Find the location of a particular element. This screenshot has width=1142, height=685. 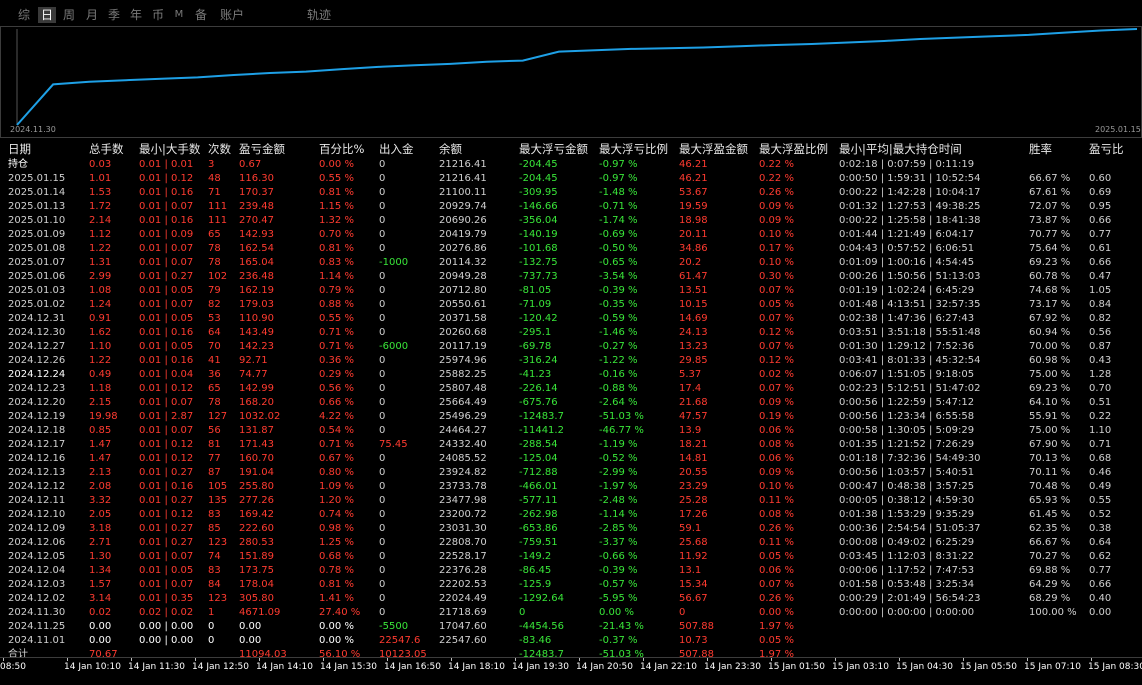

header-pnl-percent: 百分比% is located at coordinates (341, 149).